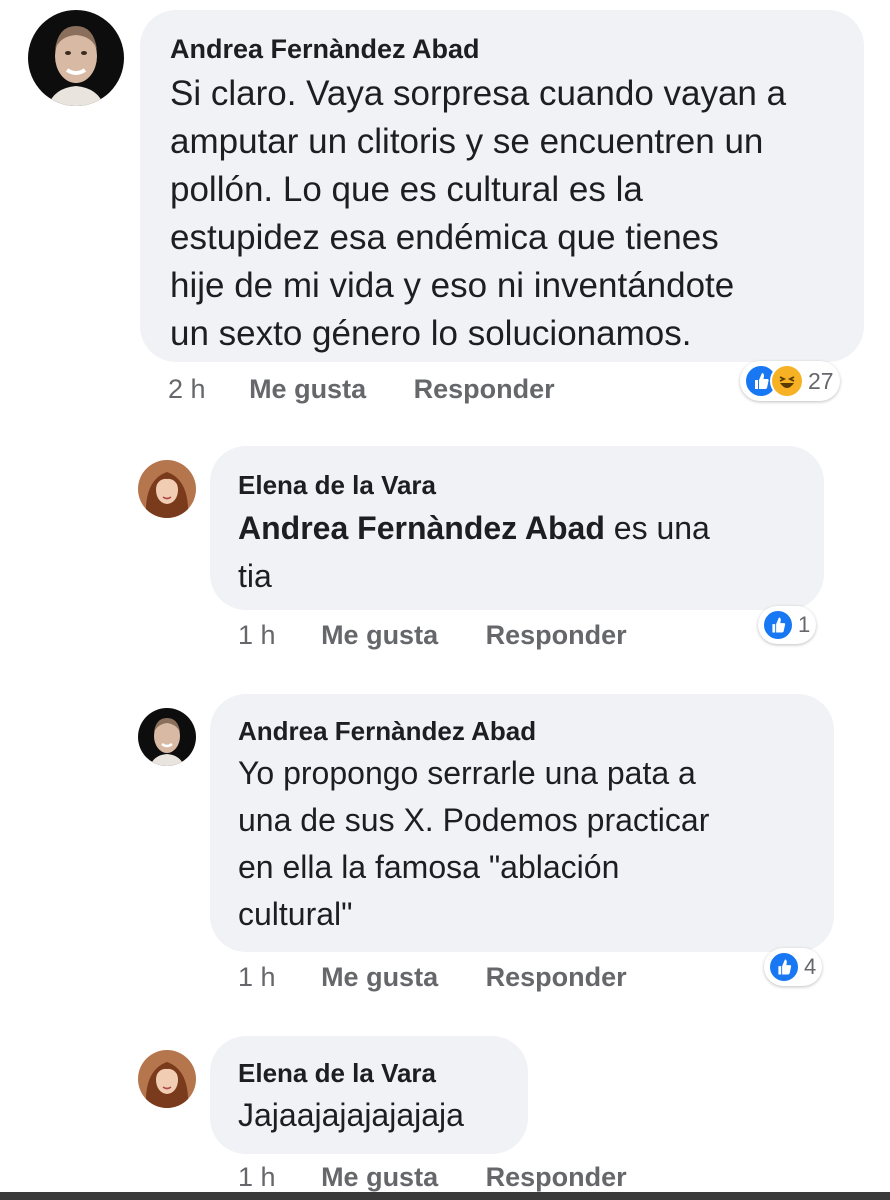 Image resolution: width=890 pixels, height=1200 pixels. I want to click on reactions-summary: 4, so click(793, 967).